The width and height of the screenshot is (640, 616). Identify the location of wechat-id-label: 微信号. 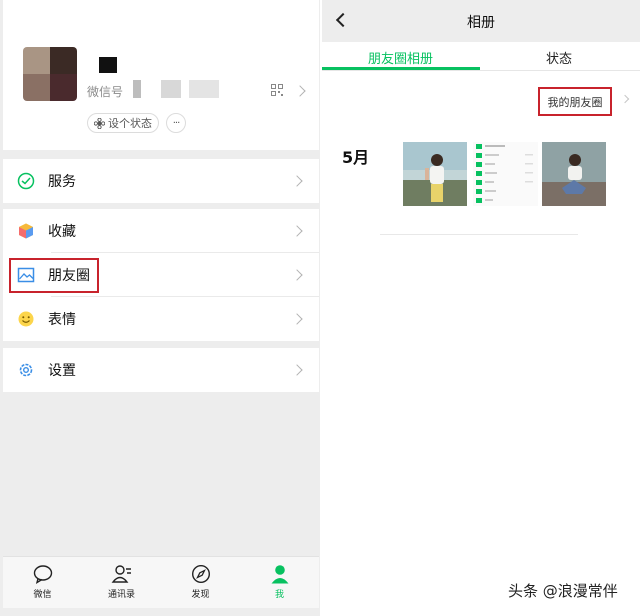
(105, 92).